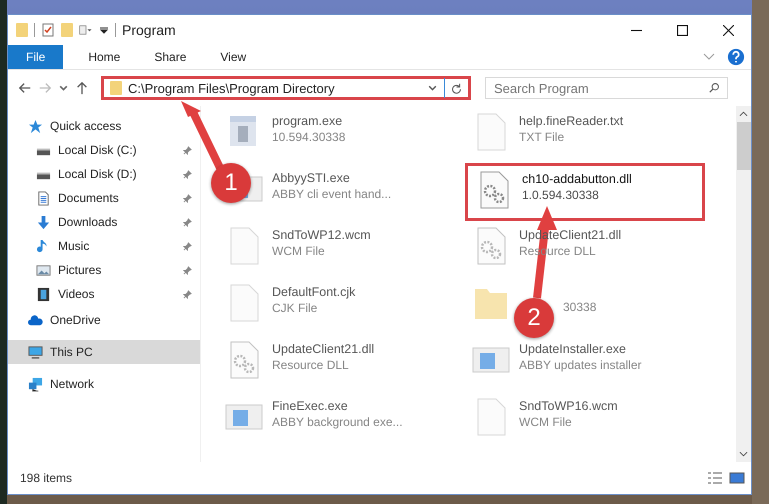 Image resolution: width=769 pixels, height=504 pixels. I want to click on network-icon, so click(35, 384).